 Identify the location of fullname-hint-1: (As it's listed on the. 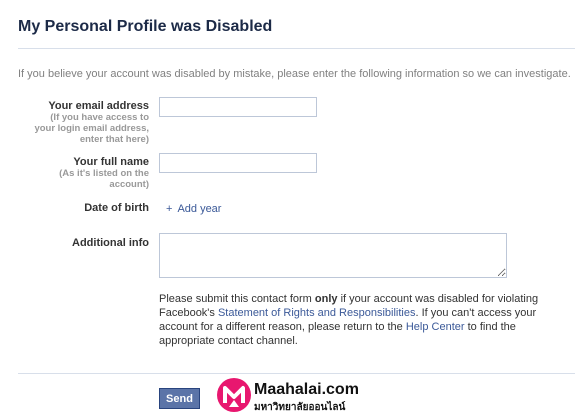
(104, 173).